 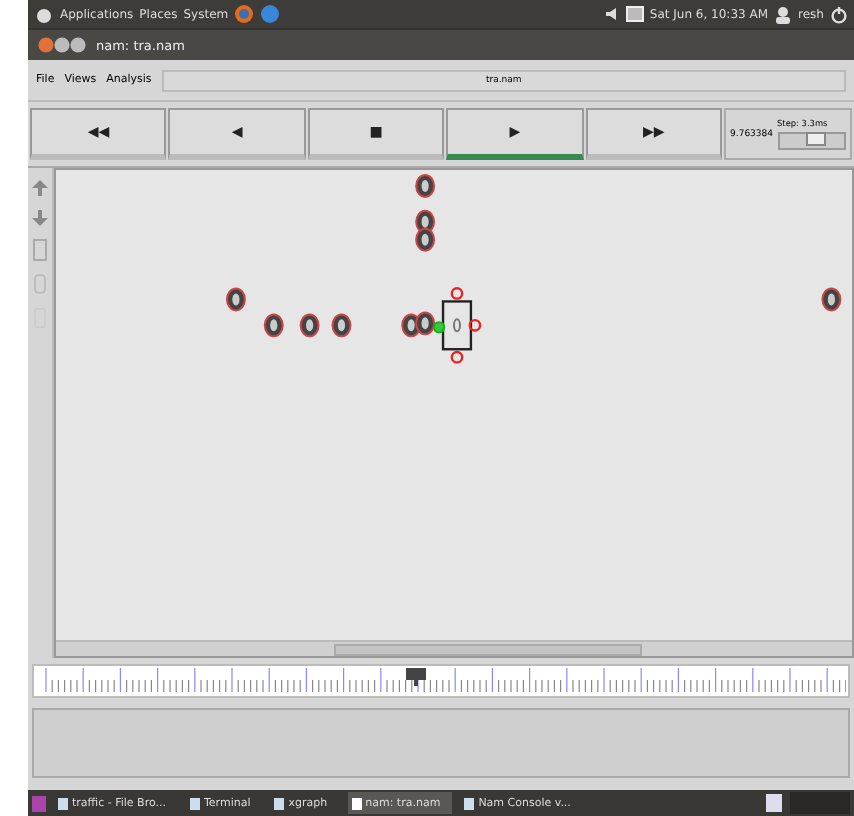 I want to click on workspace-switcher, so click(x=820, y=803).